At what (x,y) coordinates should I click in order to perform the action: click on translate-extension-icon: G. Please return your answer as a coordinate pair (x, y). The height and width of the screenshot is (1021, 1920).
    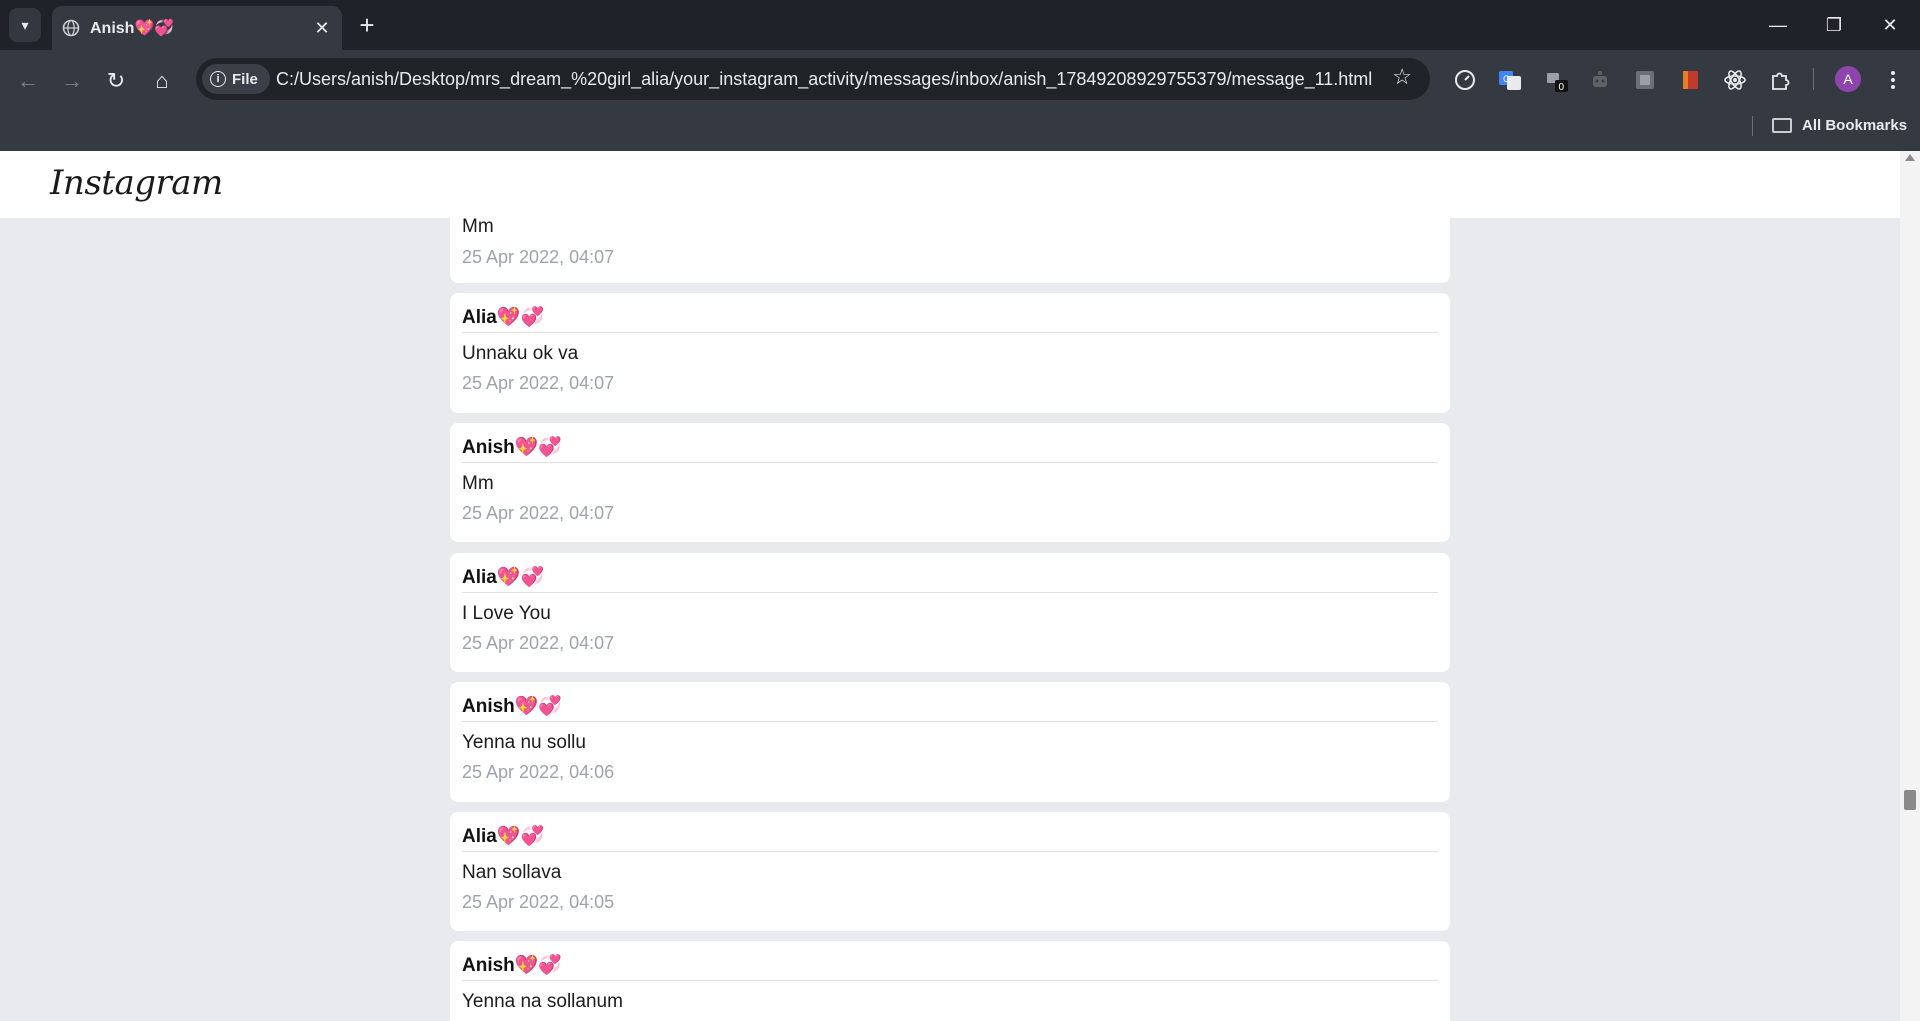
    Looking at the image, I should click on (1510, 80).